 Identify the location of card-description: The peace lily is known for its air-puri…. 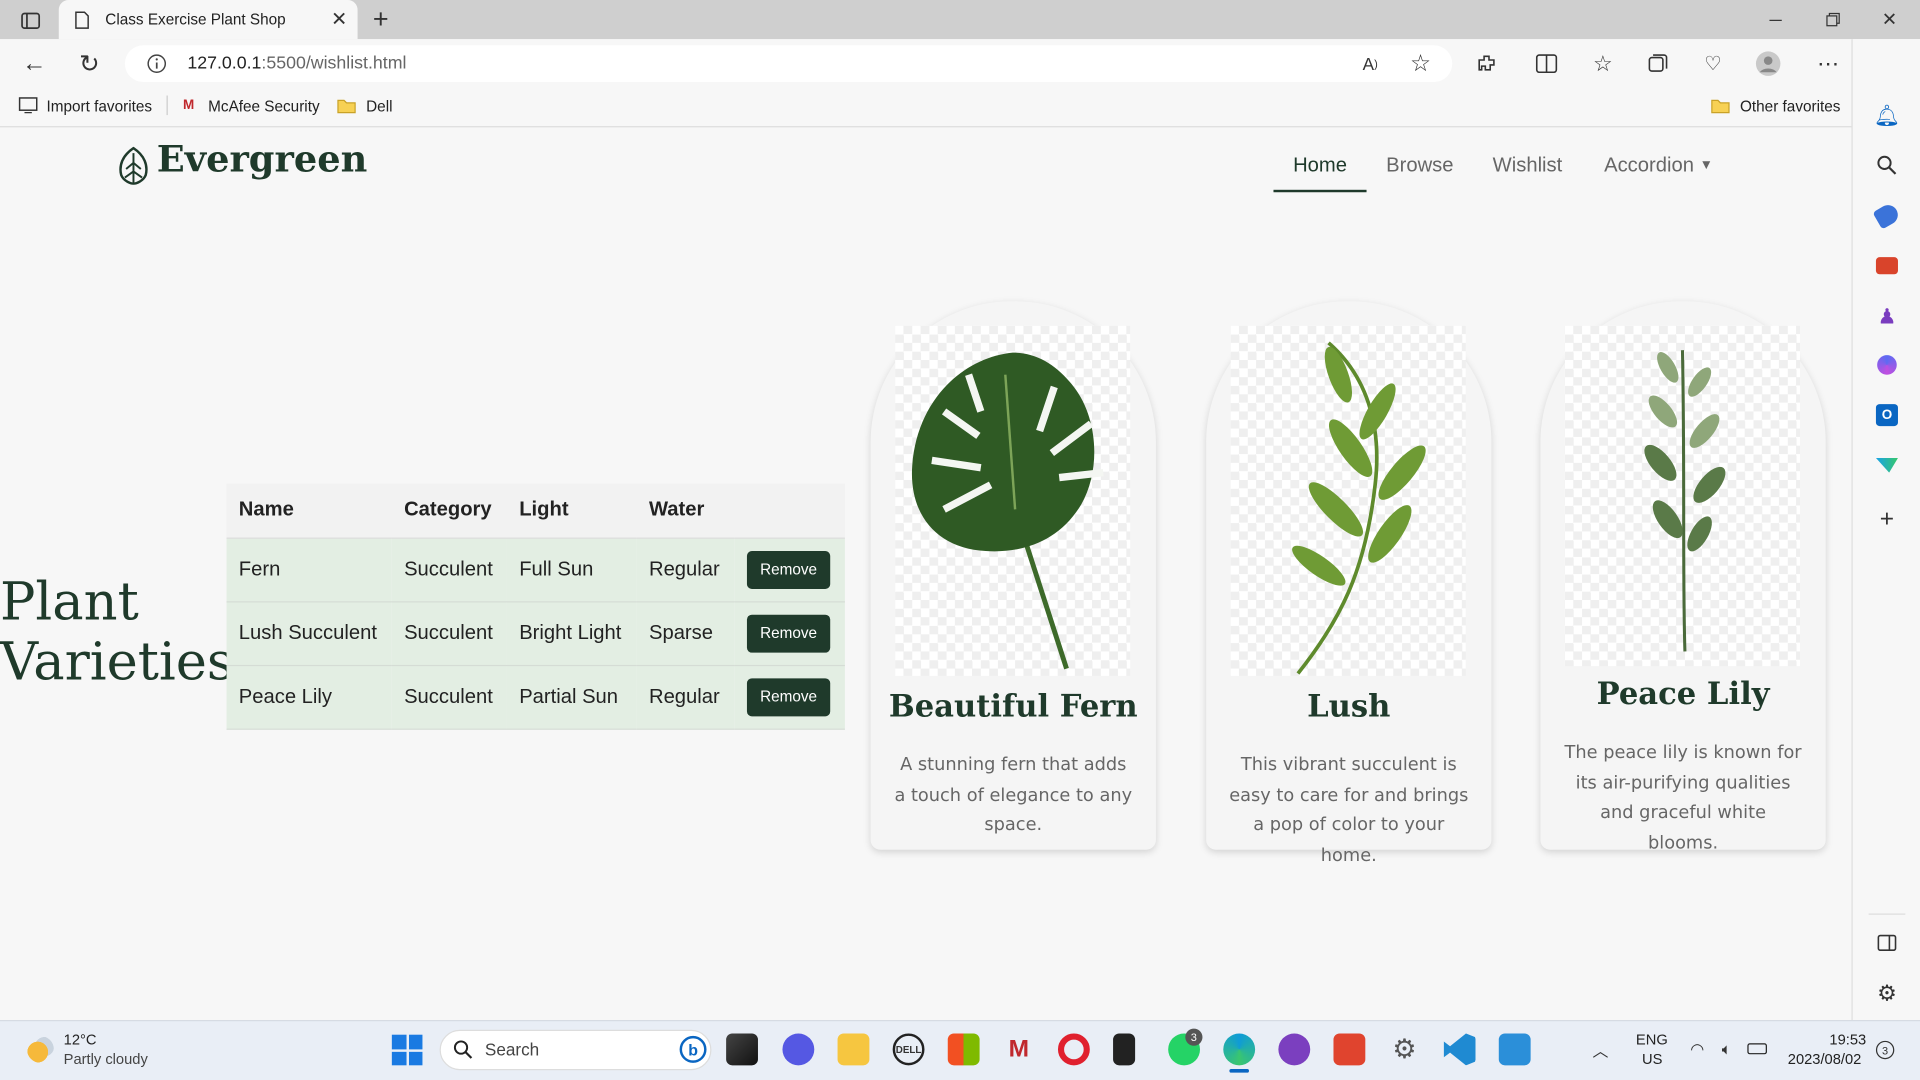
(1683, 798).